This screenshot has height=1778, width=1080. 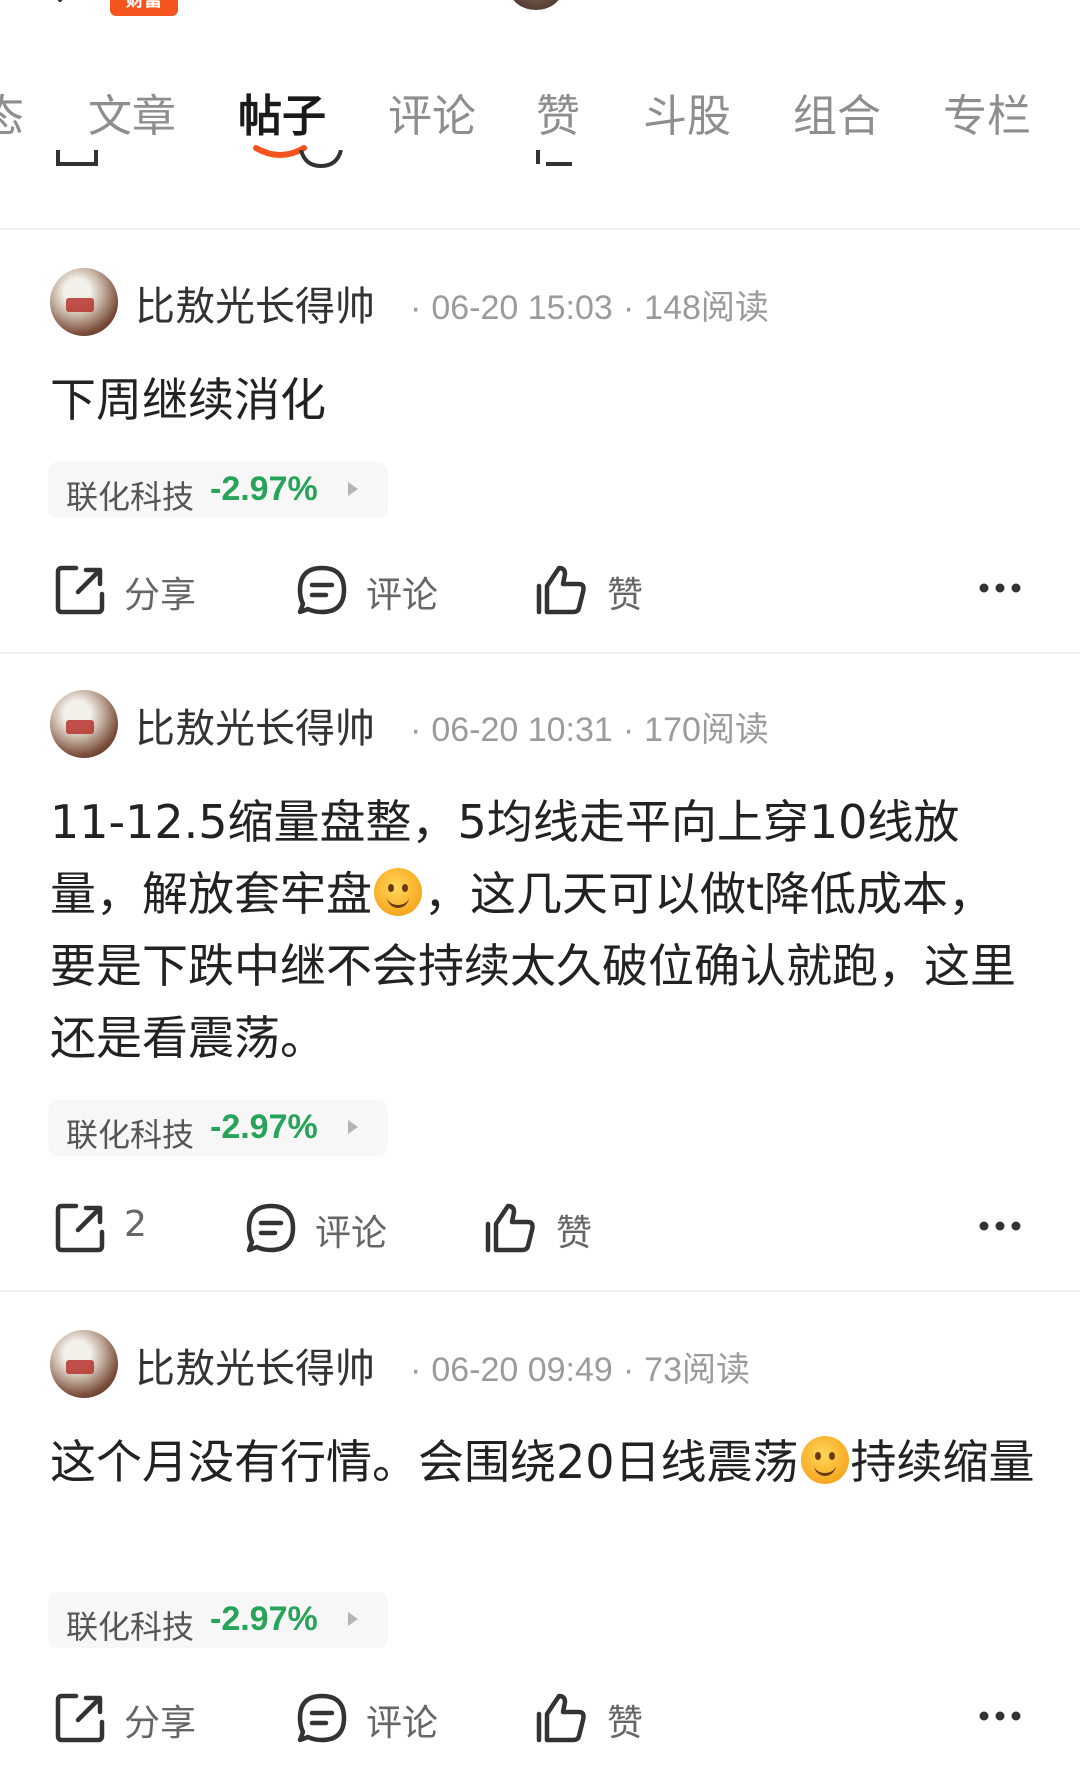 I want to click on post-content: 下周继续消化, so click(x=545, y=400).